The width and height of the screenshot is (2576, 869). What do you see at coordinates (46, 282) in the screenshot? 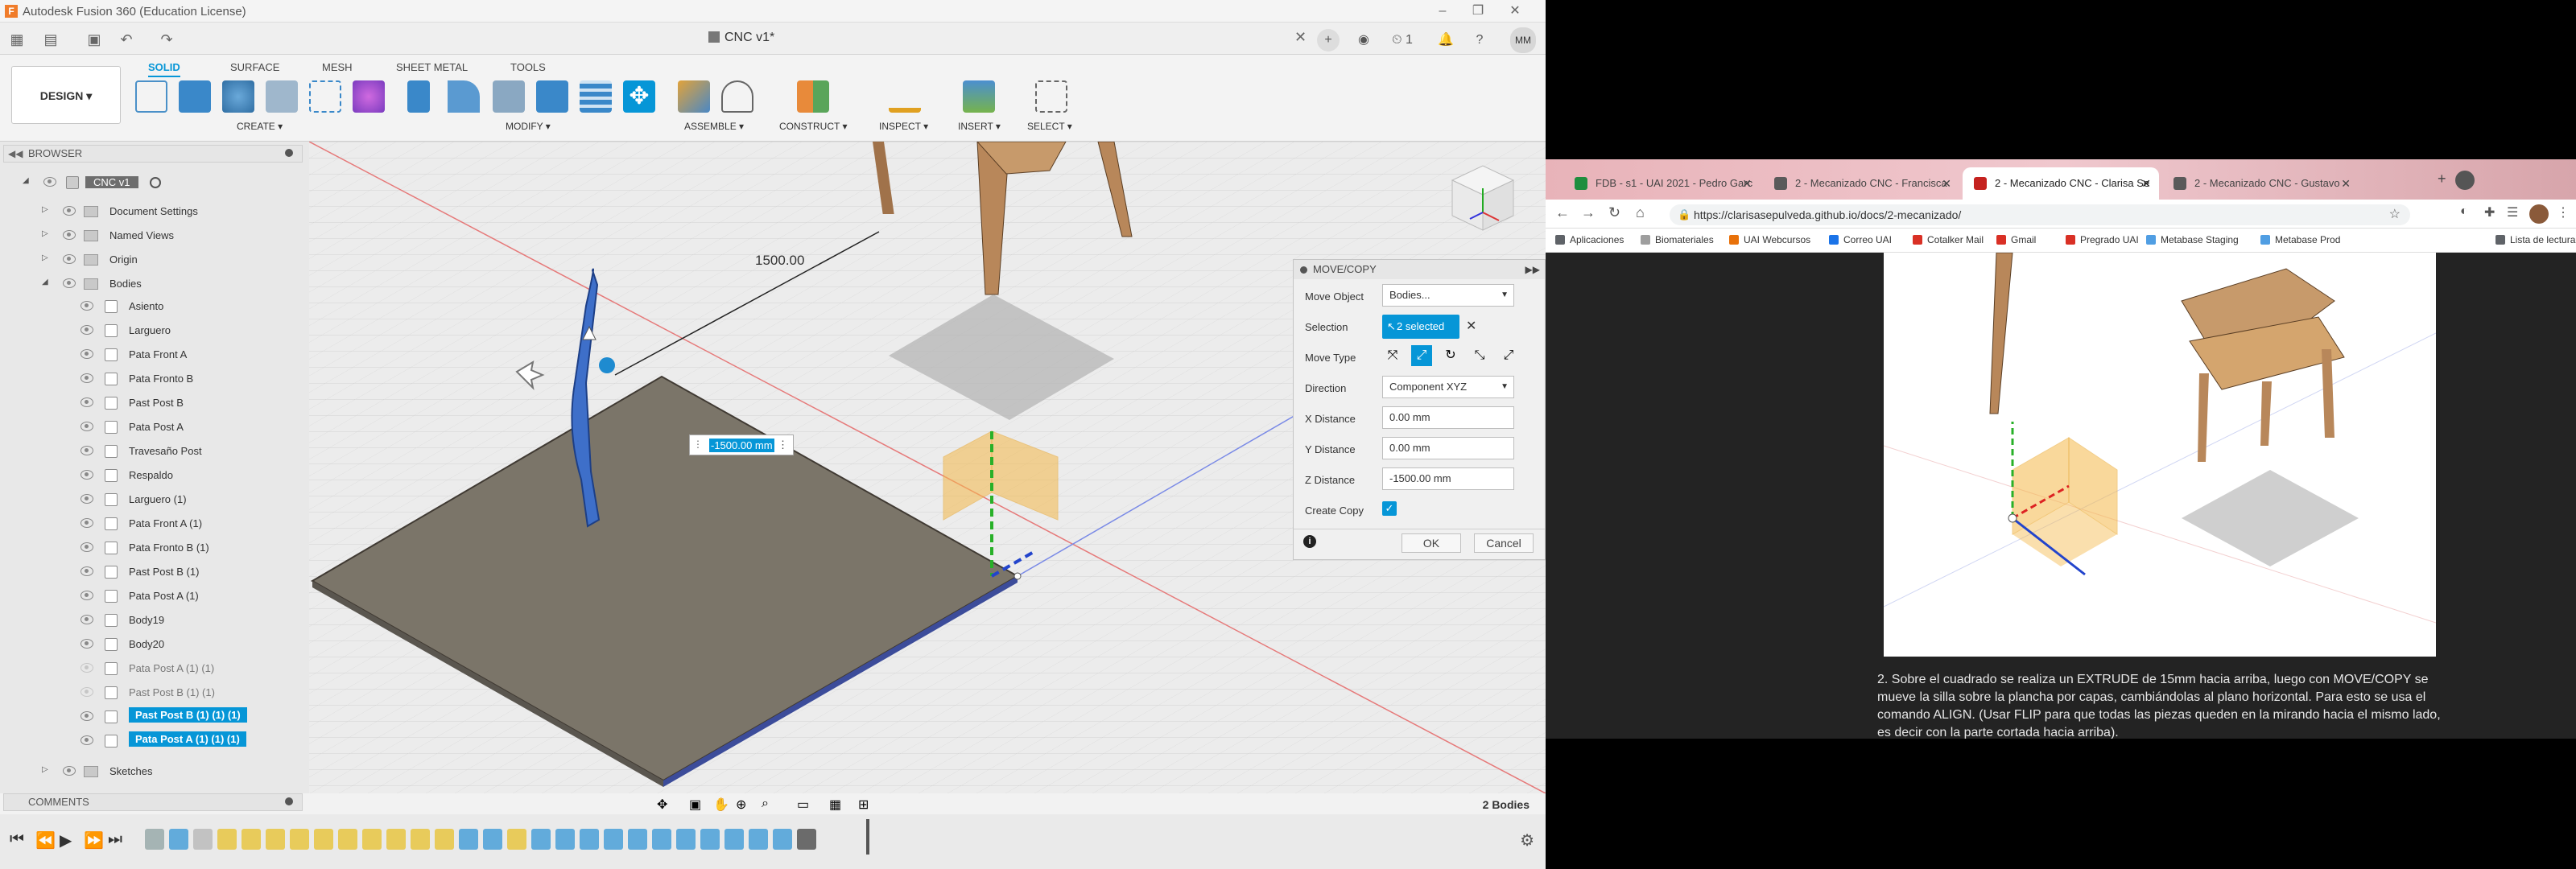
I see `expand-arrow-icon: ◢` at bounding box center [46, 282].